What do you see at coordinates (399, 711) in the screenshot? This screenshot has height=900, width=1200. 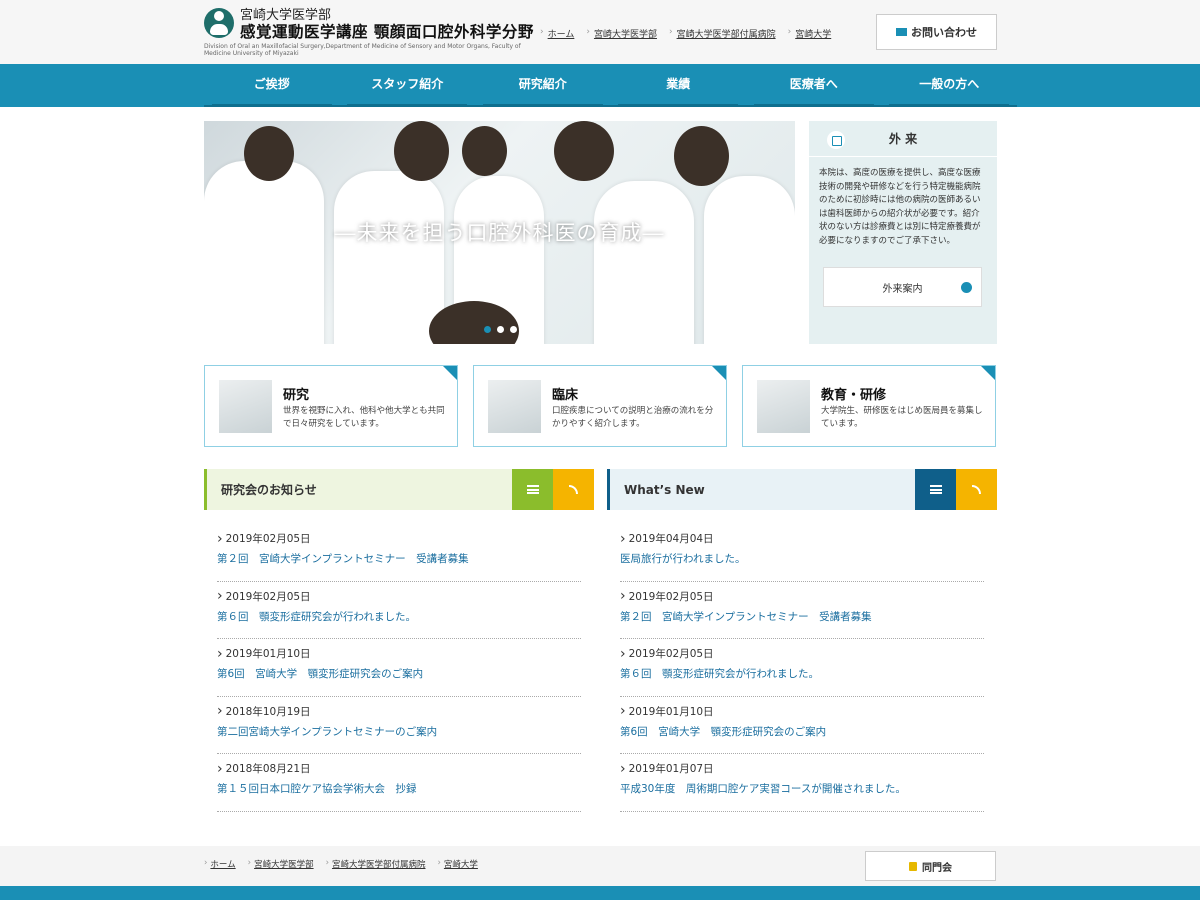 I see `news-date: 2018年10月19日` at bounding box center [399, 711].